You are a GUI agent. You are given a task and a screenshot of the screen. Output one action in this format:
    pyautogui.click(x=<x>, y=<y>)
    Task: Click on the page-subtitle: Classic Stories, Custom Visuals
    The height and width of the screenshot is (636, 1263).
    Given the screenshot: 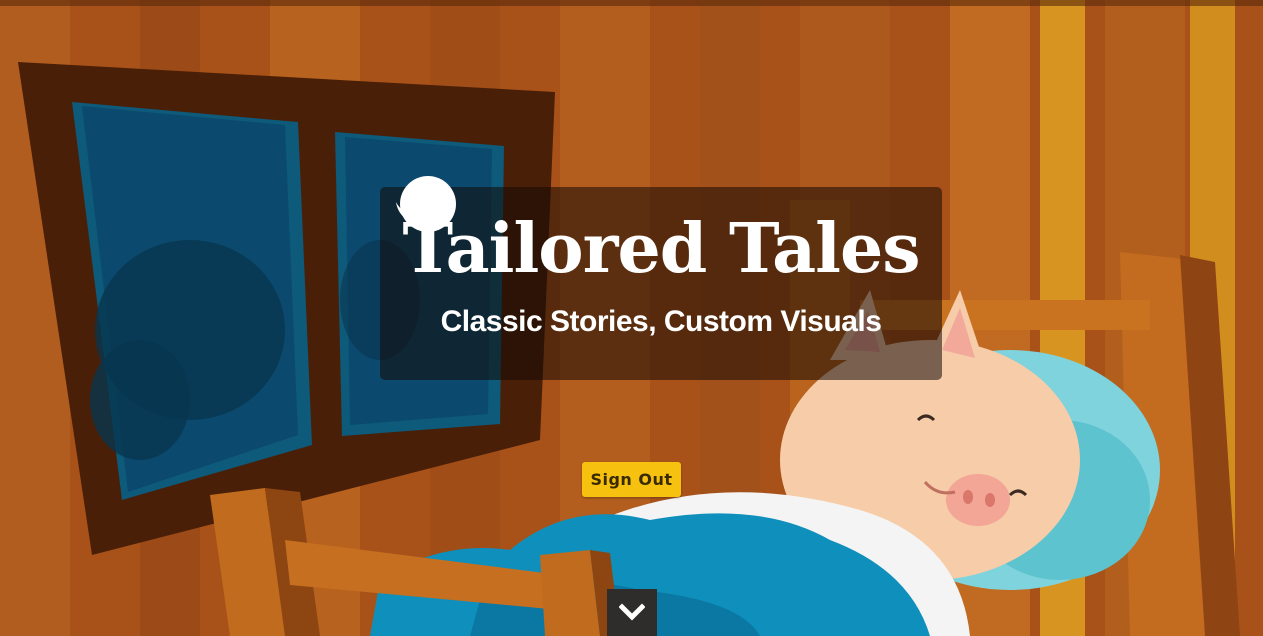 What is the action you would take?
    pyautogui.click(x=661, y=321)
    